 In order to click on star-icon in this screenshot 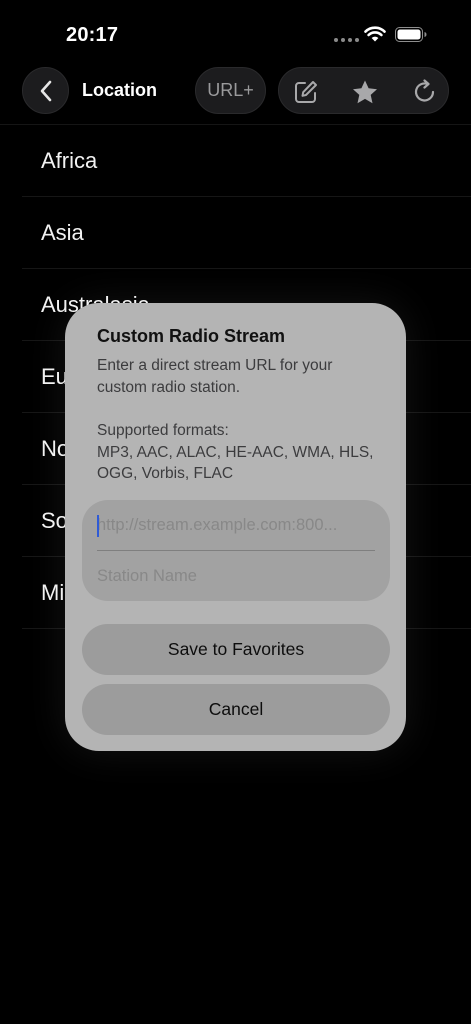, I will do `click(365, 91)`.